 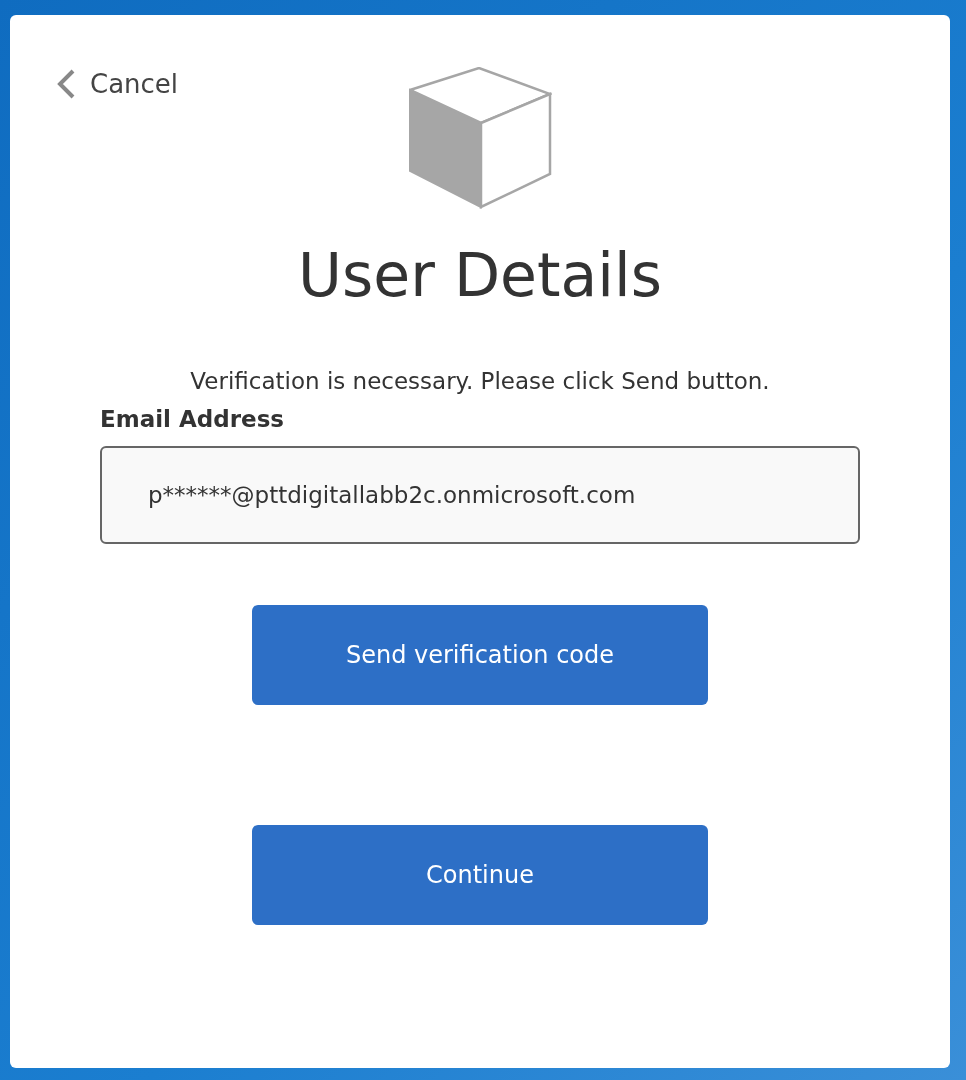 What do you see at coordinates (480, 138) in the screenshot?
I see `cube-icon` at bounding box center [480, 138].